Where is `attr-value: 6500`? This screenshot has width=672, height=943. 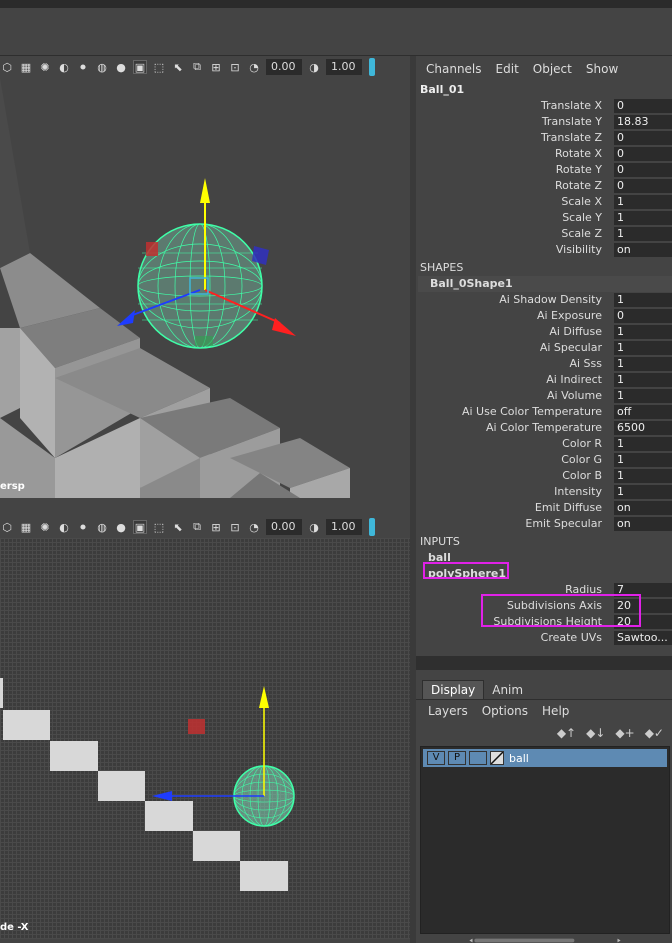
attr-value: 6500 is located at coordinates (643, 428).